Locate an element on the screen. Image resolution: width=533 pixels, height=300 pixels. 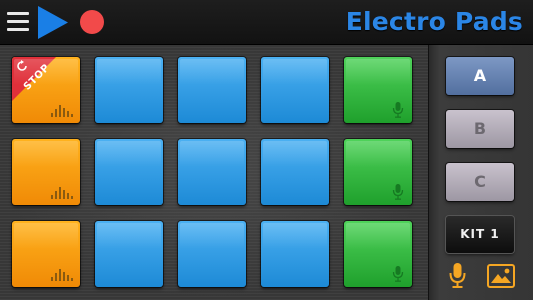
bank-b-button: B is located at coordinates (480, 129).